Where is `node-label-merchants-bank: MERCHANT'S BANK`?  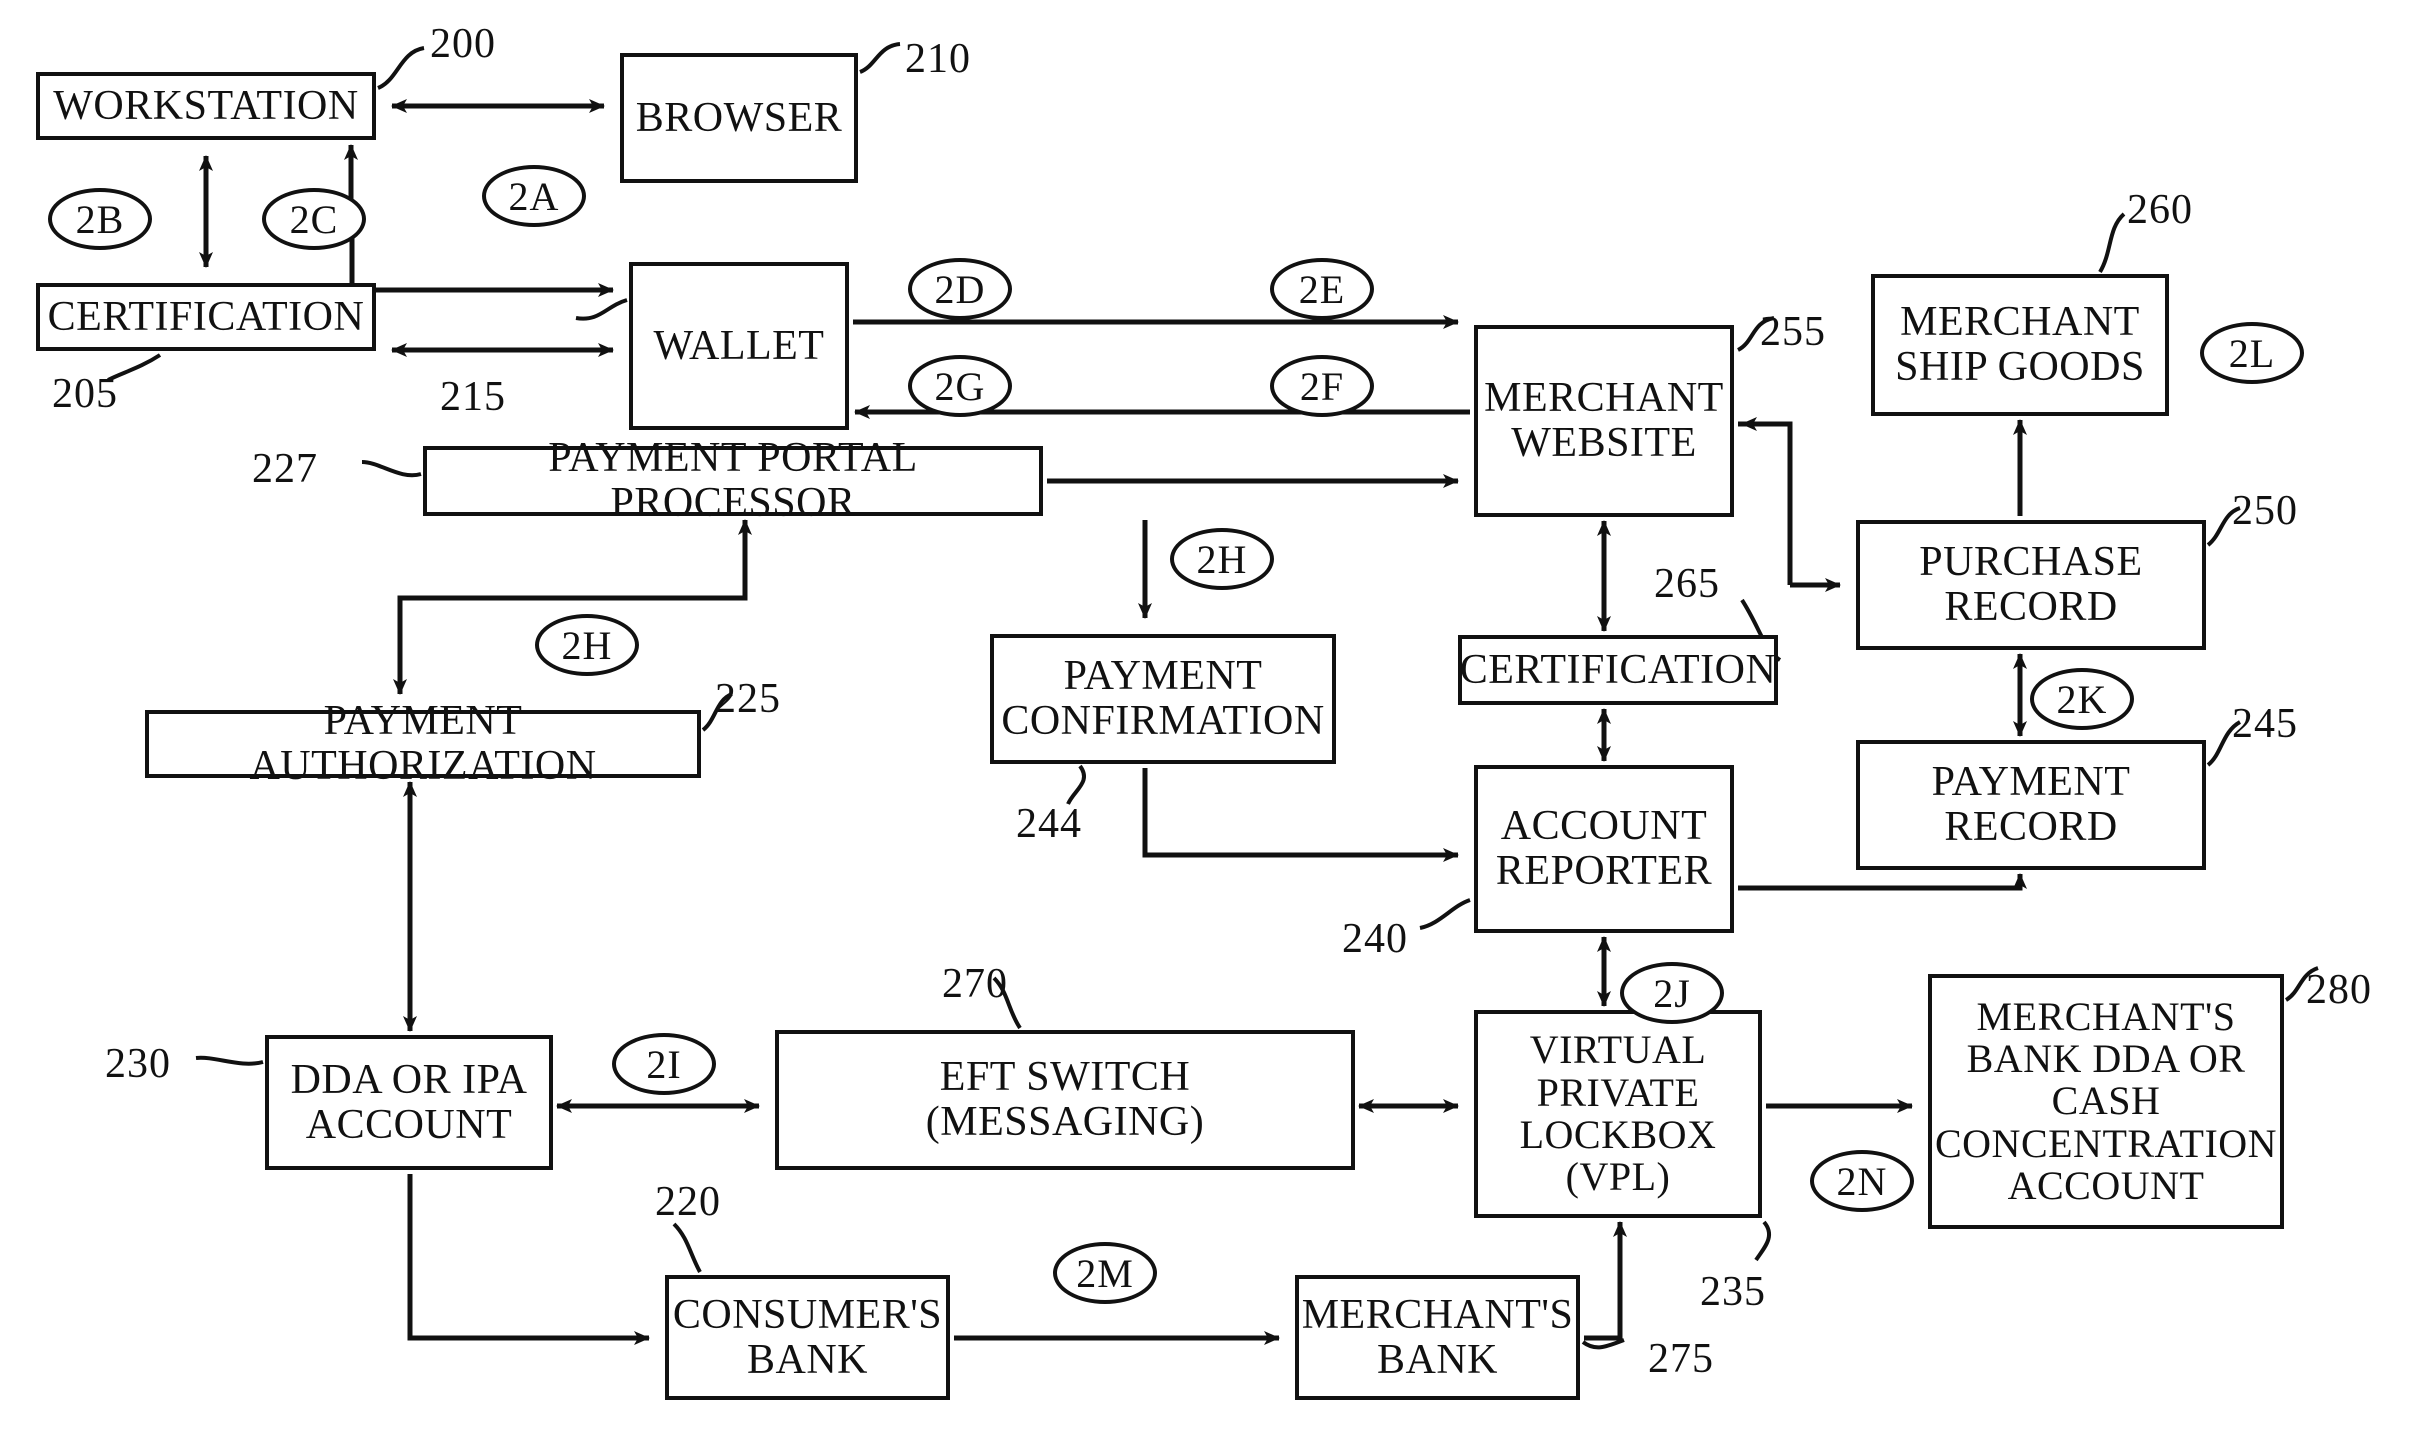
node-label-merchants-bank: MERCHANT'S BANK is located at coordinates (1437, 1337).